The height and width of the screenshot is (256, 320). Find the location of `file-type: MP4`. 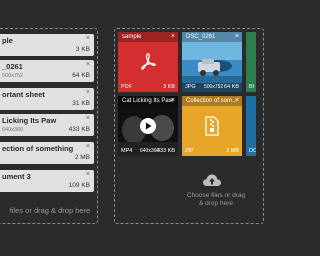

file-type: MP4 is located at coordinates (127, 151).